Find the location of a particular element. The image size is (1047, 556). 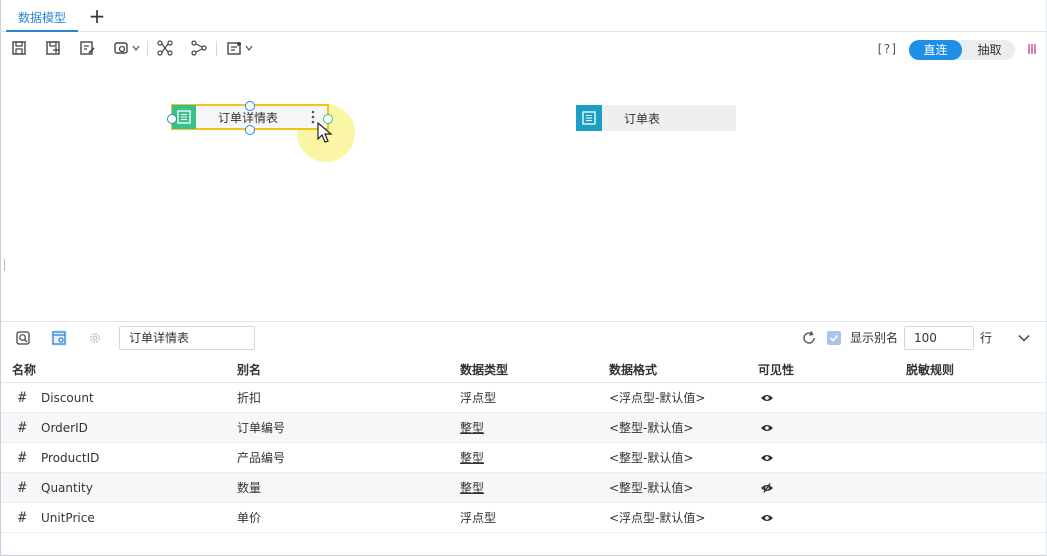

table-row: # ProductID 产品编号 整型 <整型-默认值> is located at coordinates (523, 458).